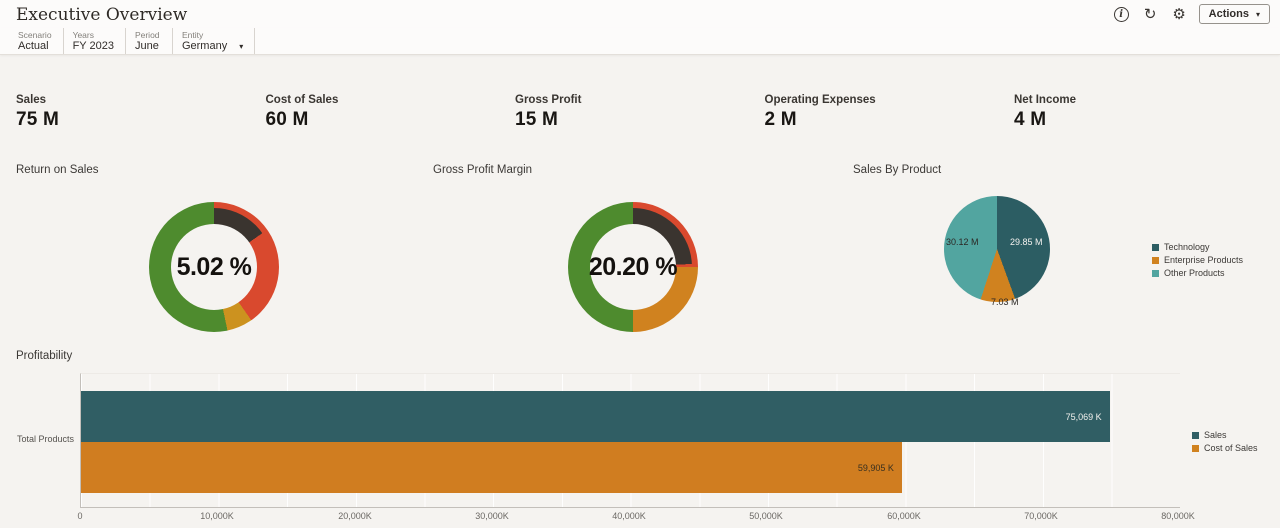  What do you see at coordinates (31, 100) in the screenshot?
I see `kpi-label: Sales` at bounding box center [31, 100].